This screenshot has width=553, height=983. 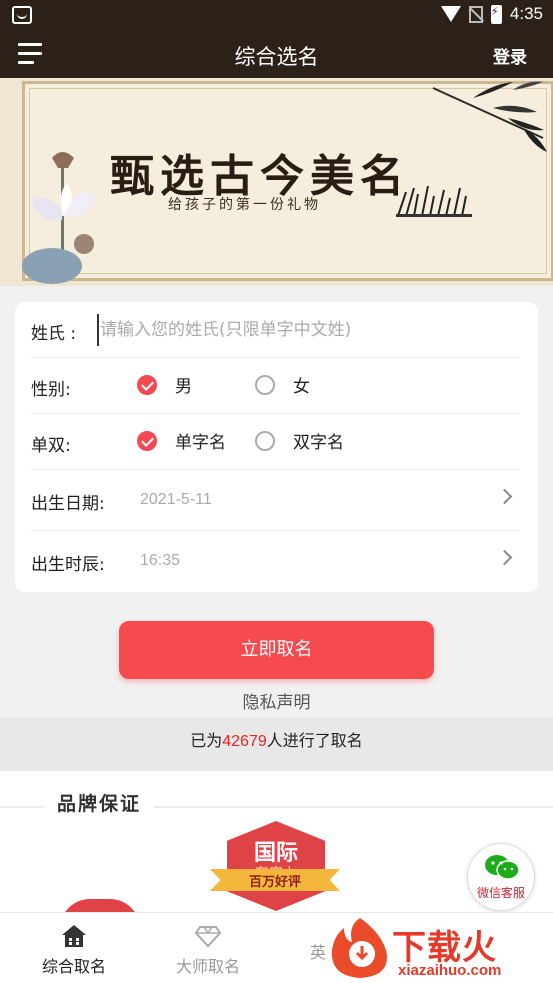 I want to click on wechat-service-button: 微信客服, so click(x=501, y=877).